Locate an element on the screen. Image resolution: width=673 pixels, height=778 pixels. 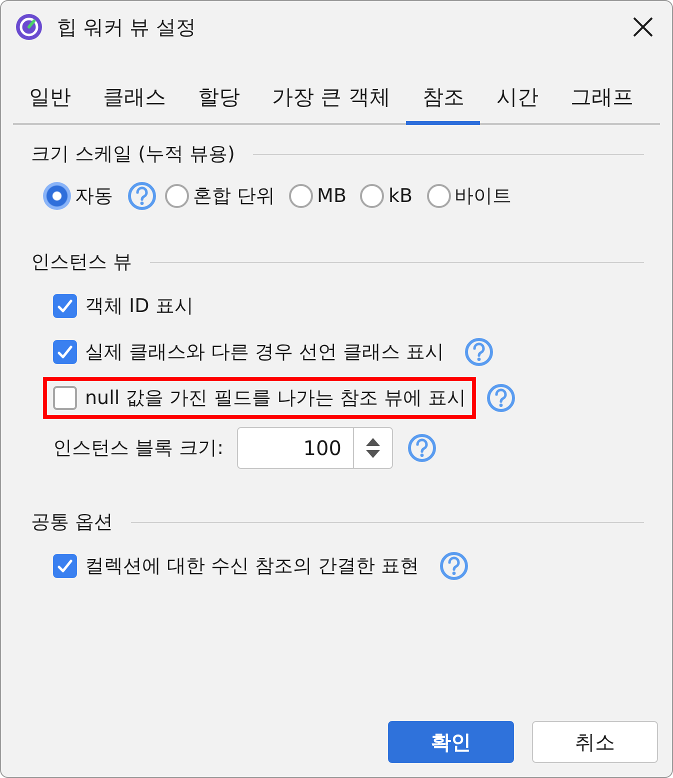
section-title: 인스턴스 뷰 is located at coordinates (81, 262).